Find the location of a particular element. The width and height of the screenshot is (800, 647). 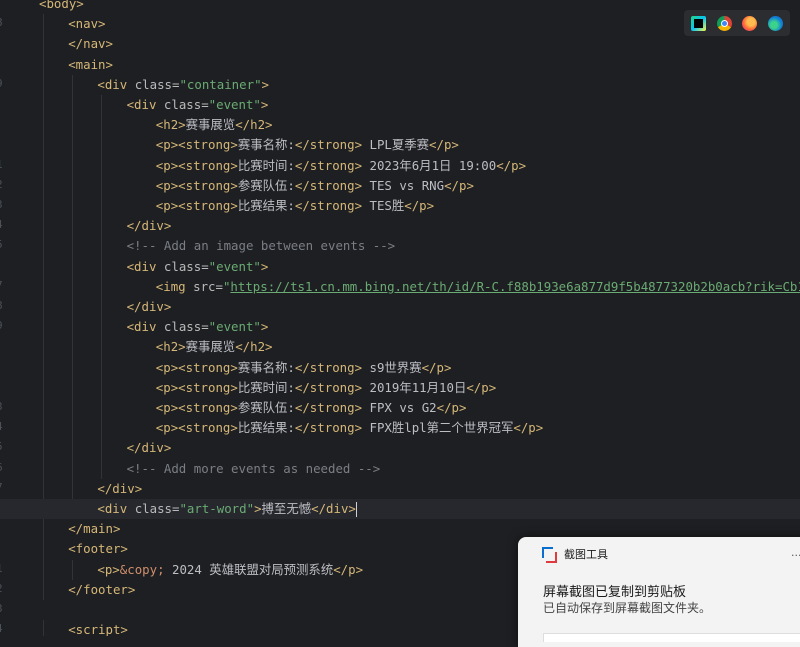

code-line: <body> is located at coordinates (42, 7).